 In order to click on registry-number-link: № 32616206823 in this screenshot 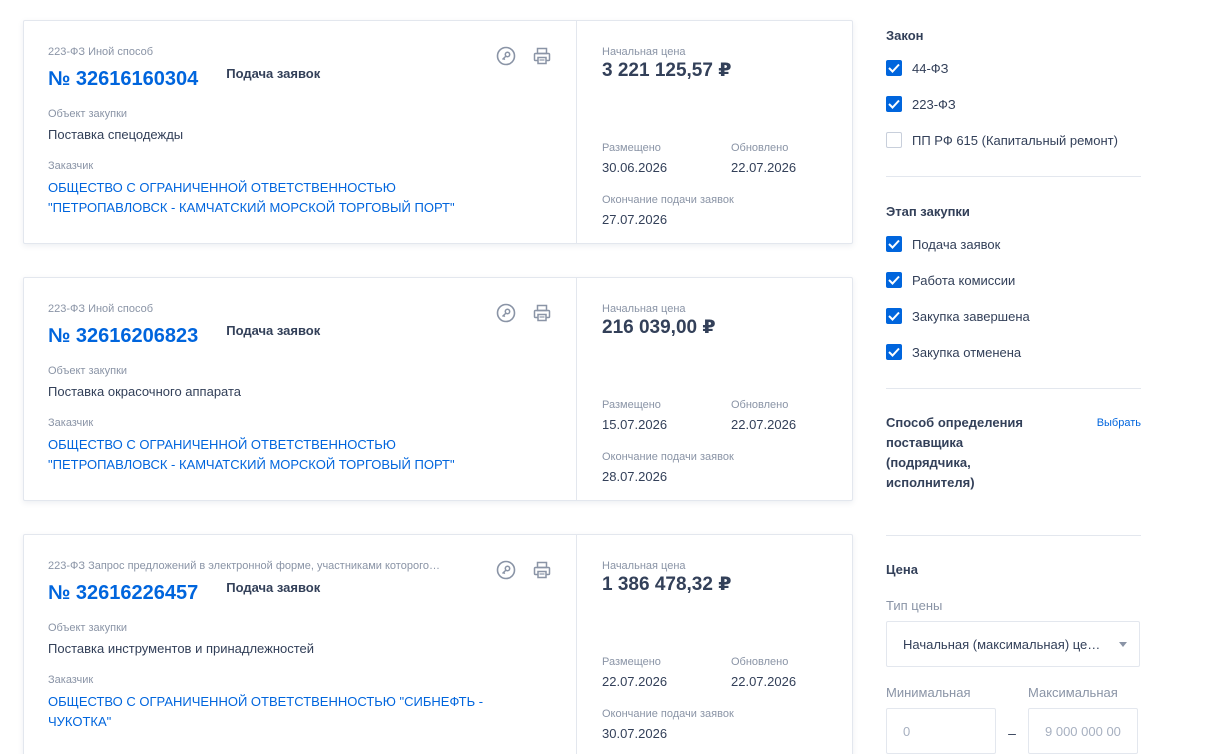, I will do `click(123, 336)`.